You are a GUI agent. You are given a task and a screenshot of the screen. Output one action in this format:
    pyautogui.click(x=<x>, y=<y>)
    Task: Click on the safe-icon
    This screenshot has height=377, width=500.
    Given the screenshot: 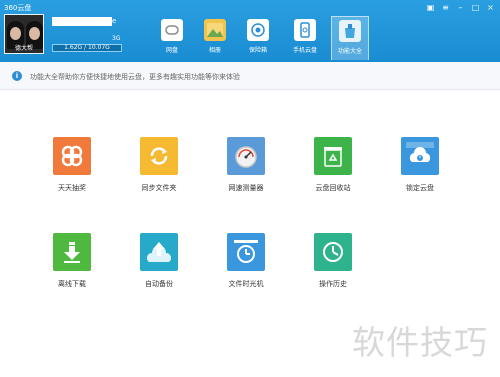 What is the action you would take?
    pyautogui.click(x=258, y=30)
    